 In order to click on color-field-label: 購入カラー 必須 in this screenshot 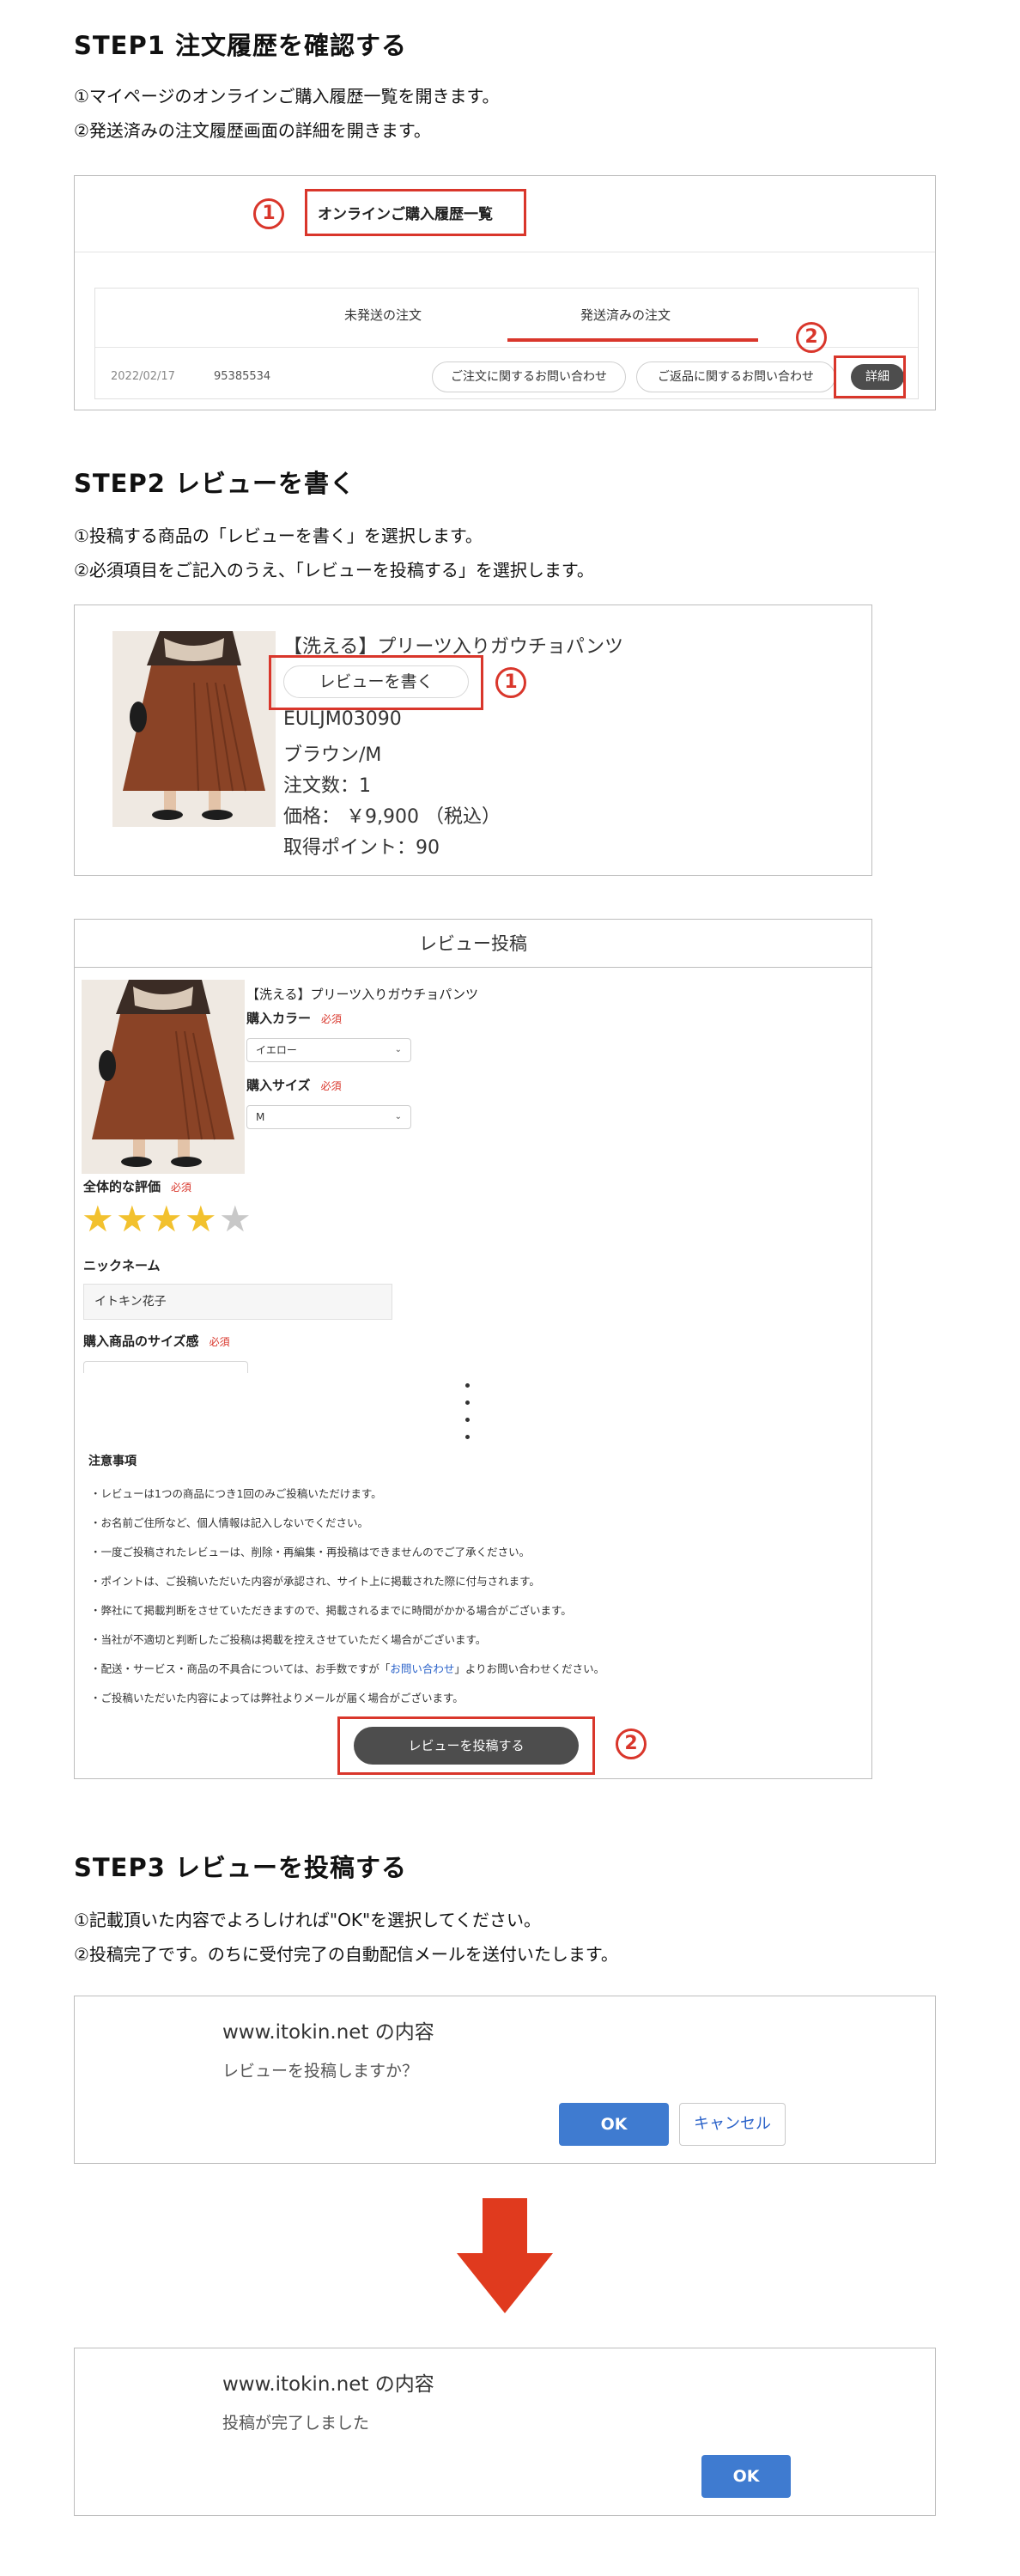, I will do `click(294, 1018)`.